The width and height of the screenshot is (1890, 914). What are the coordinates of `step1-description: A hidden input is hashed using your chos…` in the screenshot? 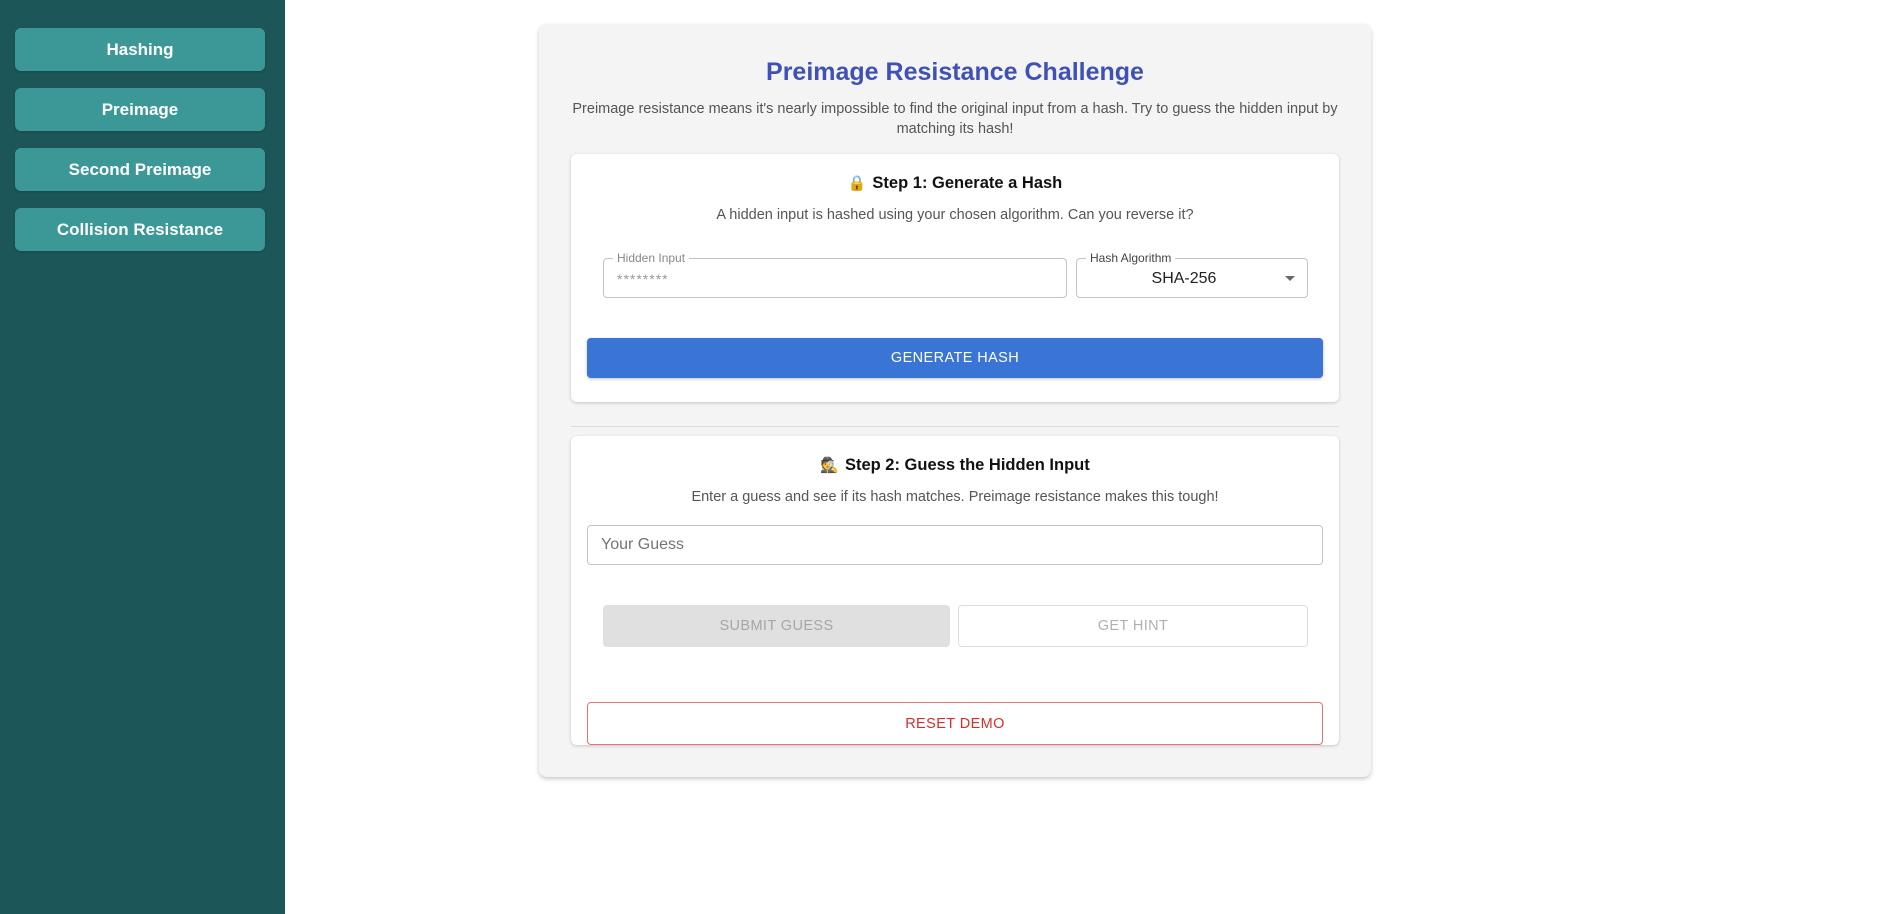 It's located at (955, 215).